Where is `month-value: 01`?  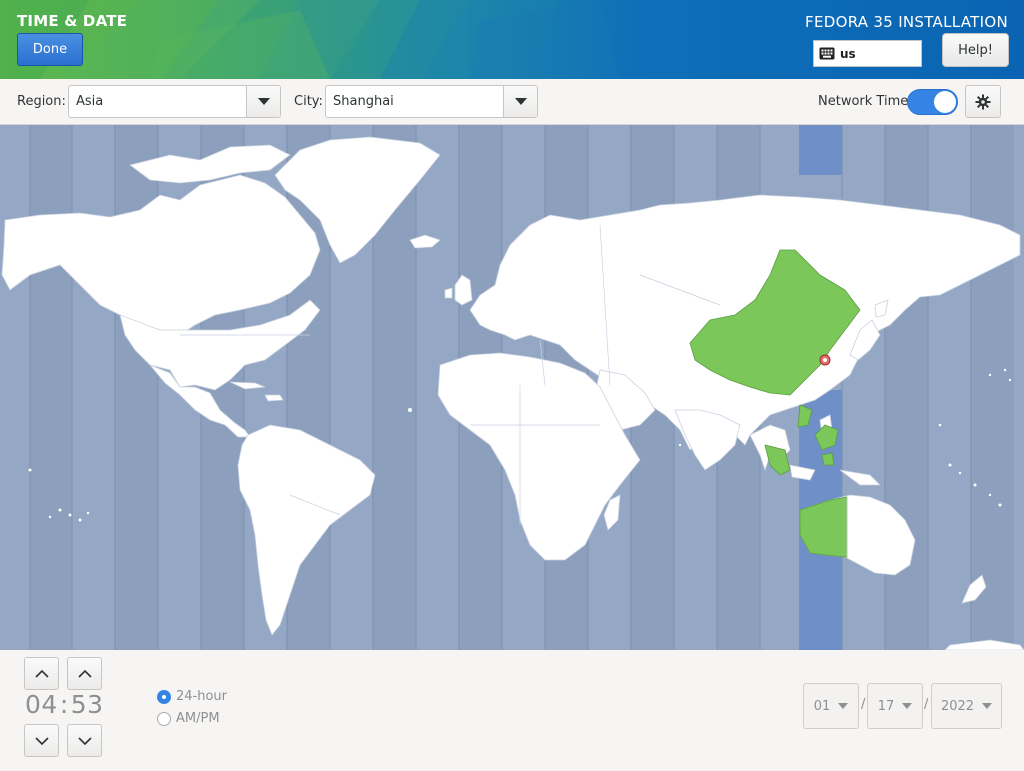 month-value: 01 is located at coordinates (822, 706).